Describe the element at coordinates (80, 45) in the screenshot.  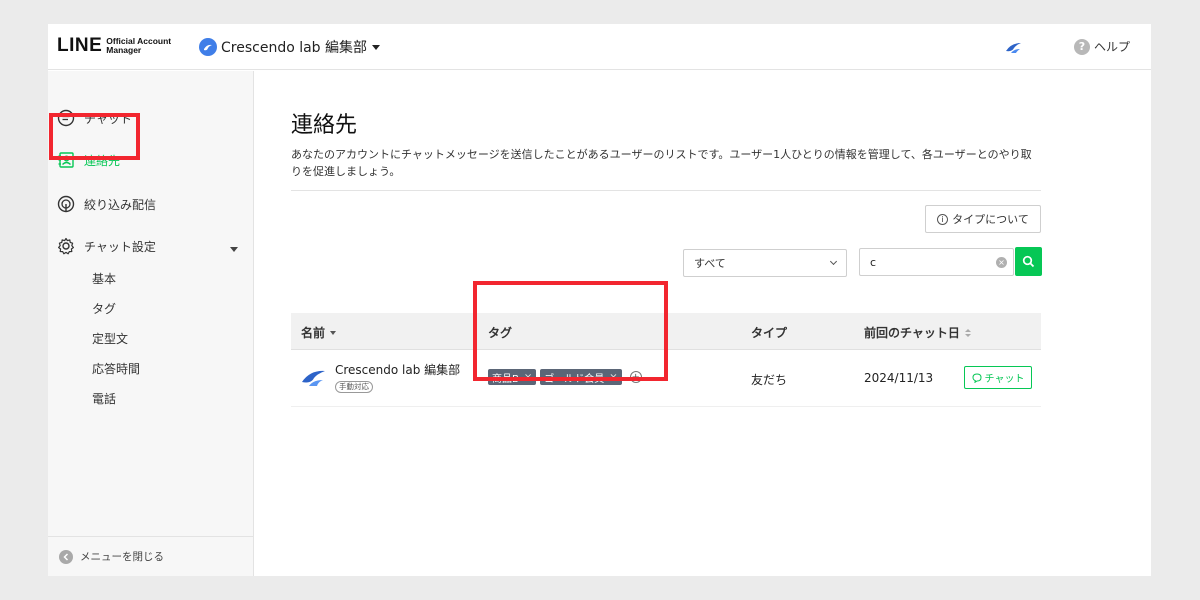
I see `logo-main-text: LINE` at that location.